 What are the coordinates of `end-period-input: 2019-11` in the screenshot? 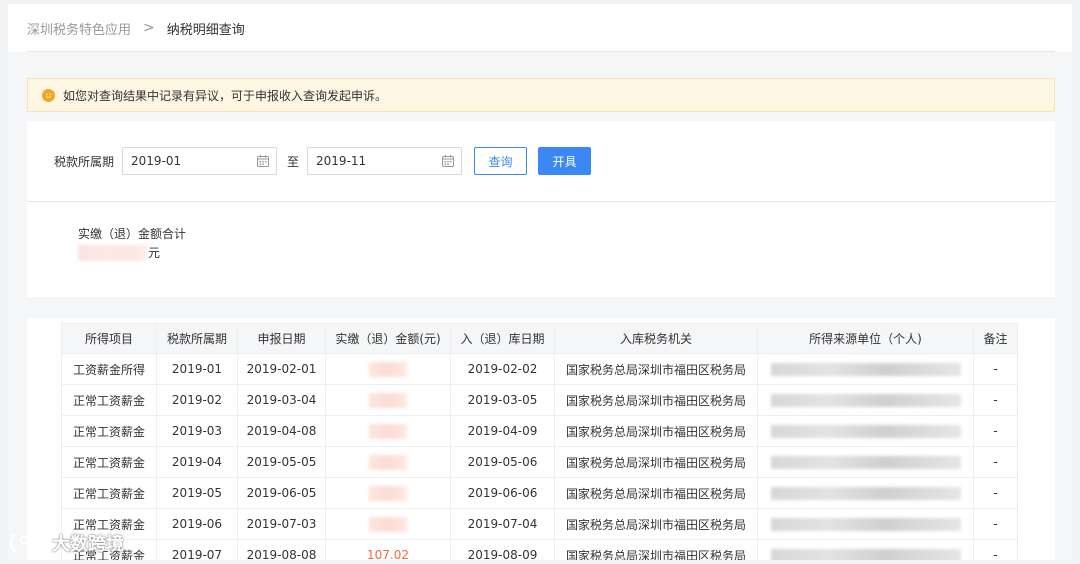 It's located at (385, 161).